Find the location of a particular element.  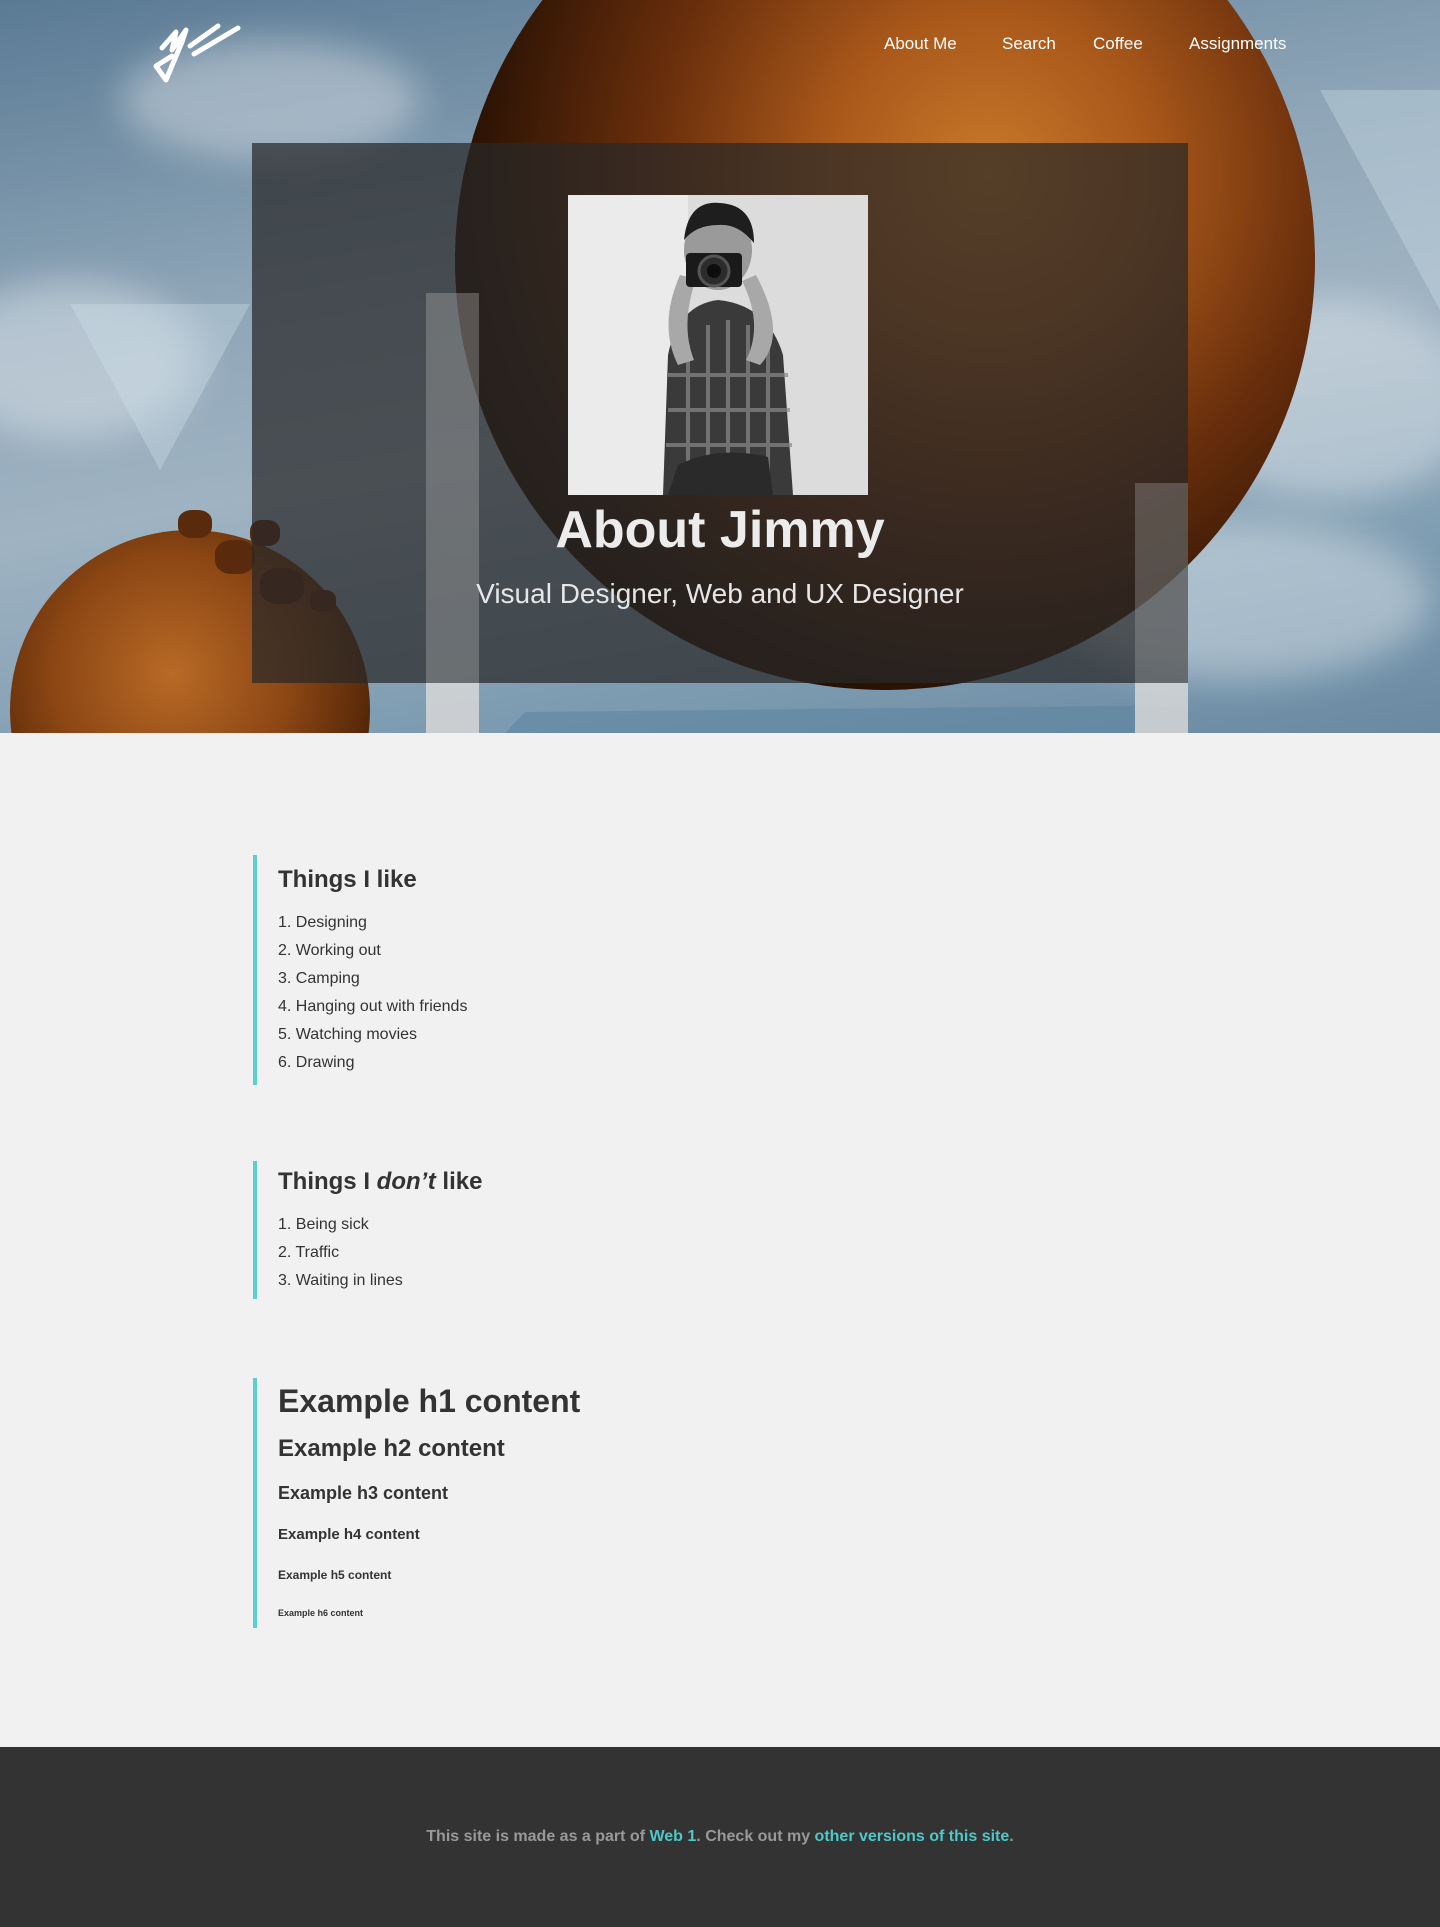

dislikes-heading-prefix: Things I is located at coordinates (327, 1181).